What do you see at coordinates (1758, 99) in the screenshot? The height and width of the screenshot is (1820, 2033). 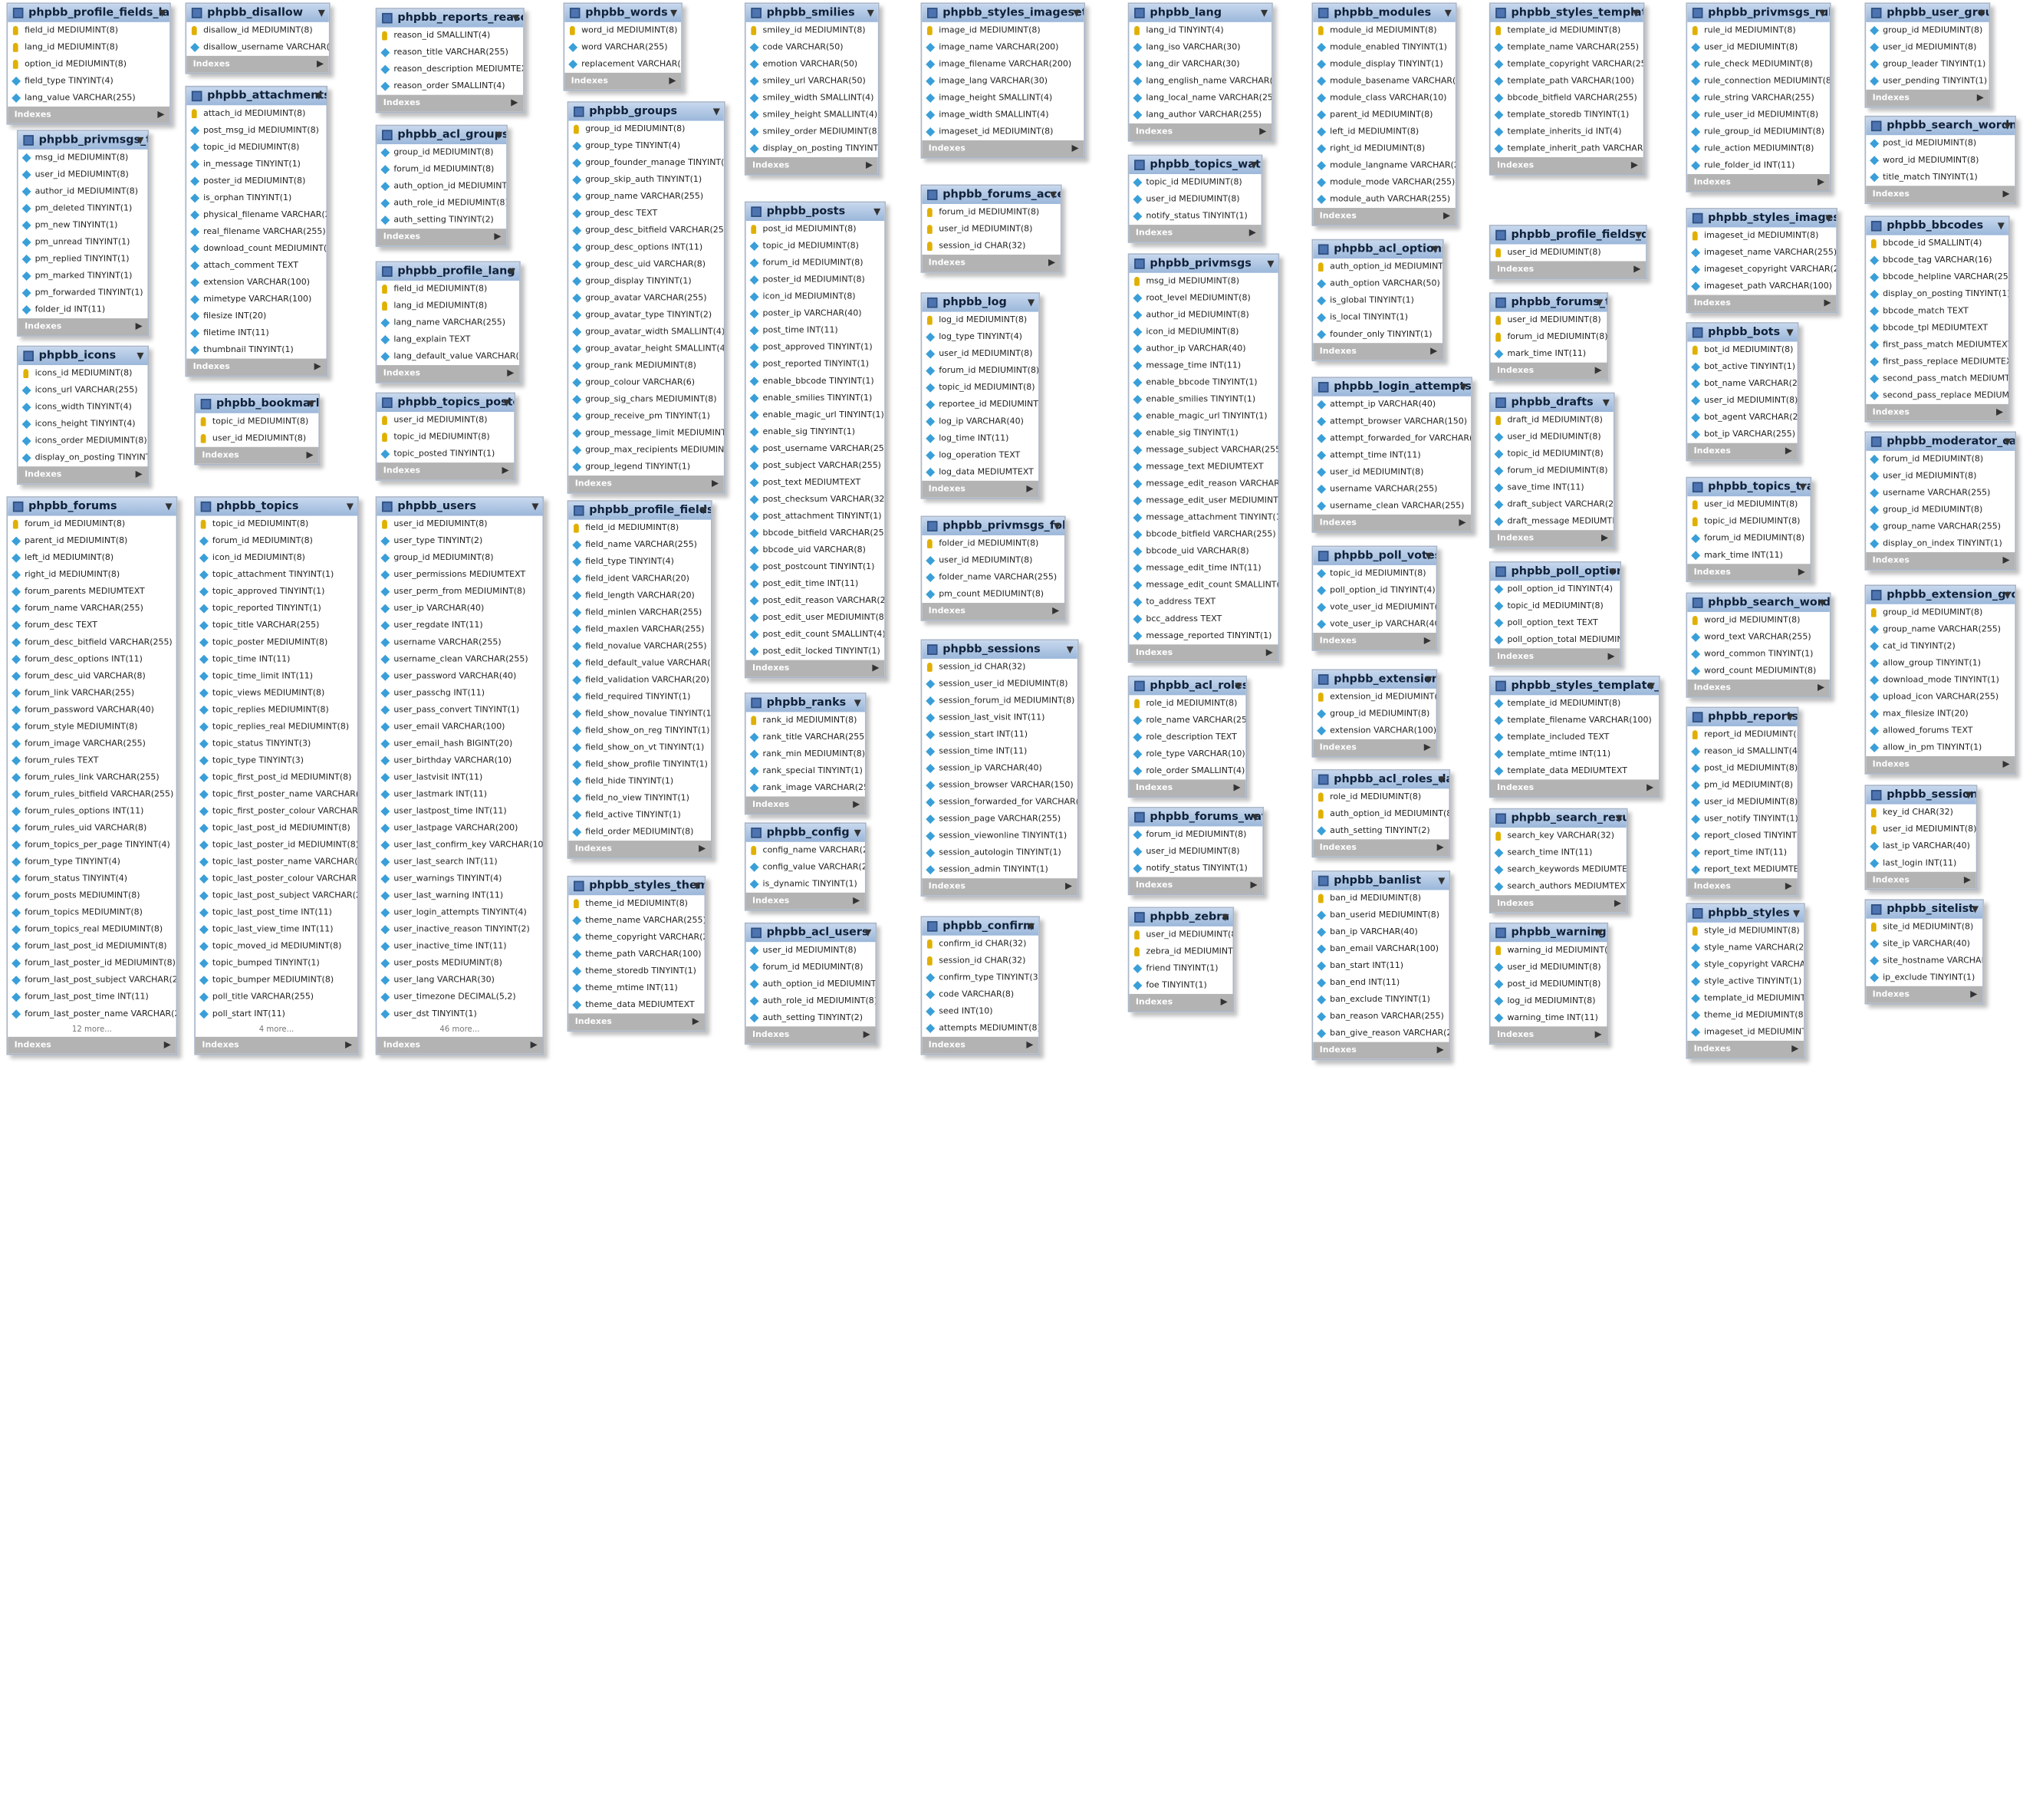 I see `column-row: rule_string VARCHAR(255)` at bounding box center [1758, 99].